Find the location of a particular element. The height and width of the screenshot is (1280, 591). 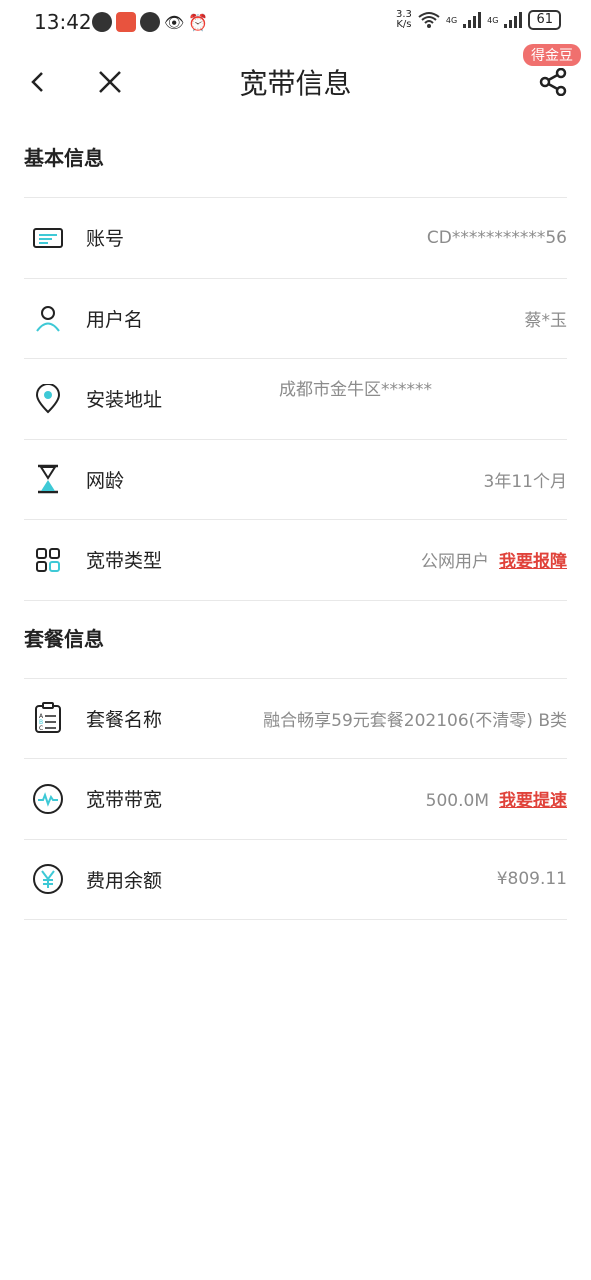

row-bandwidth: 宽带带宽 500.0M 我要提速 is located at coordinates (295, 799).